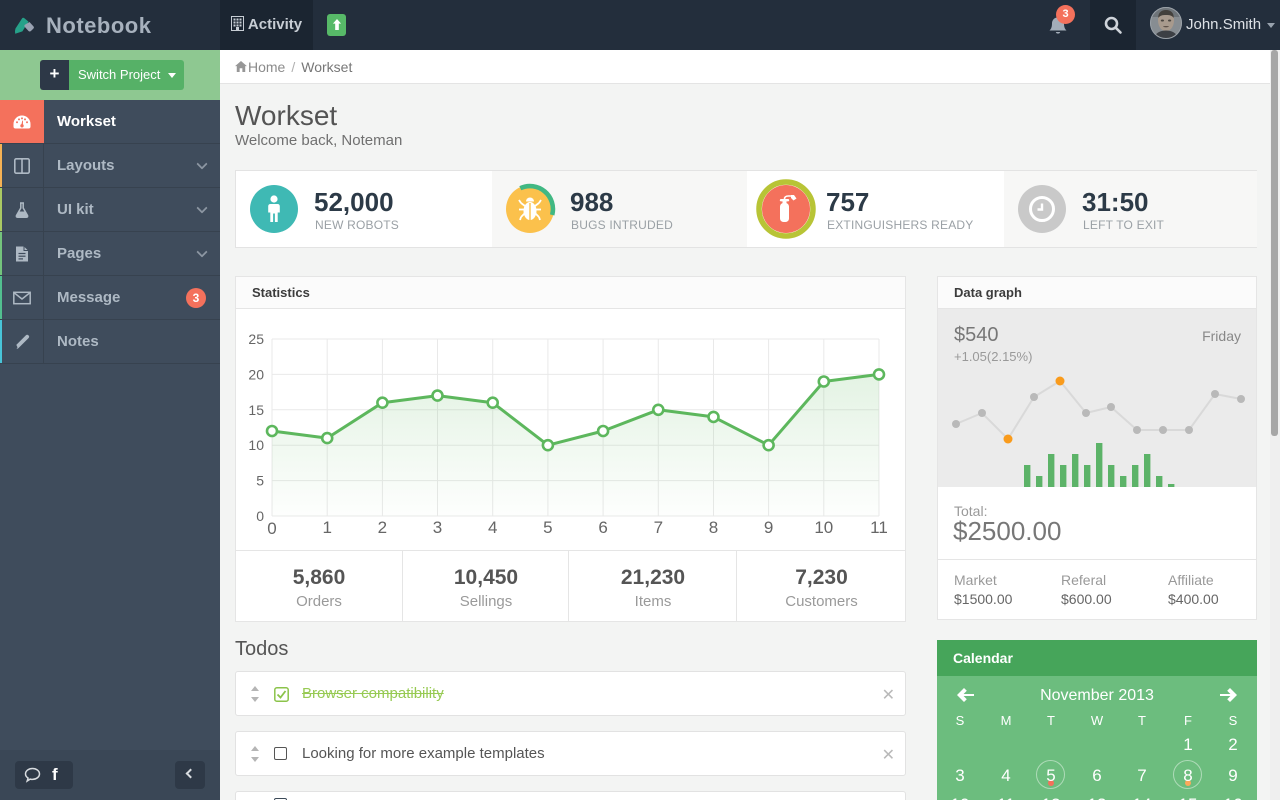 This screenshot has height=800, width=1280. I want to click on svg-text: 25, so click(256, 339).